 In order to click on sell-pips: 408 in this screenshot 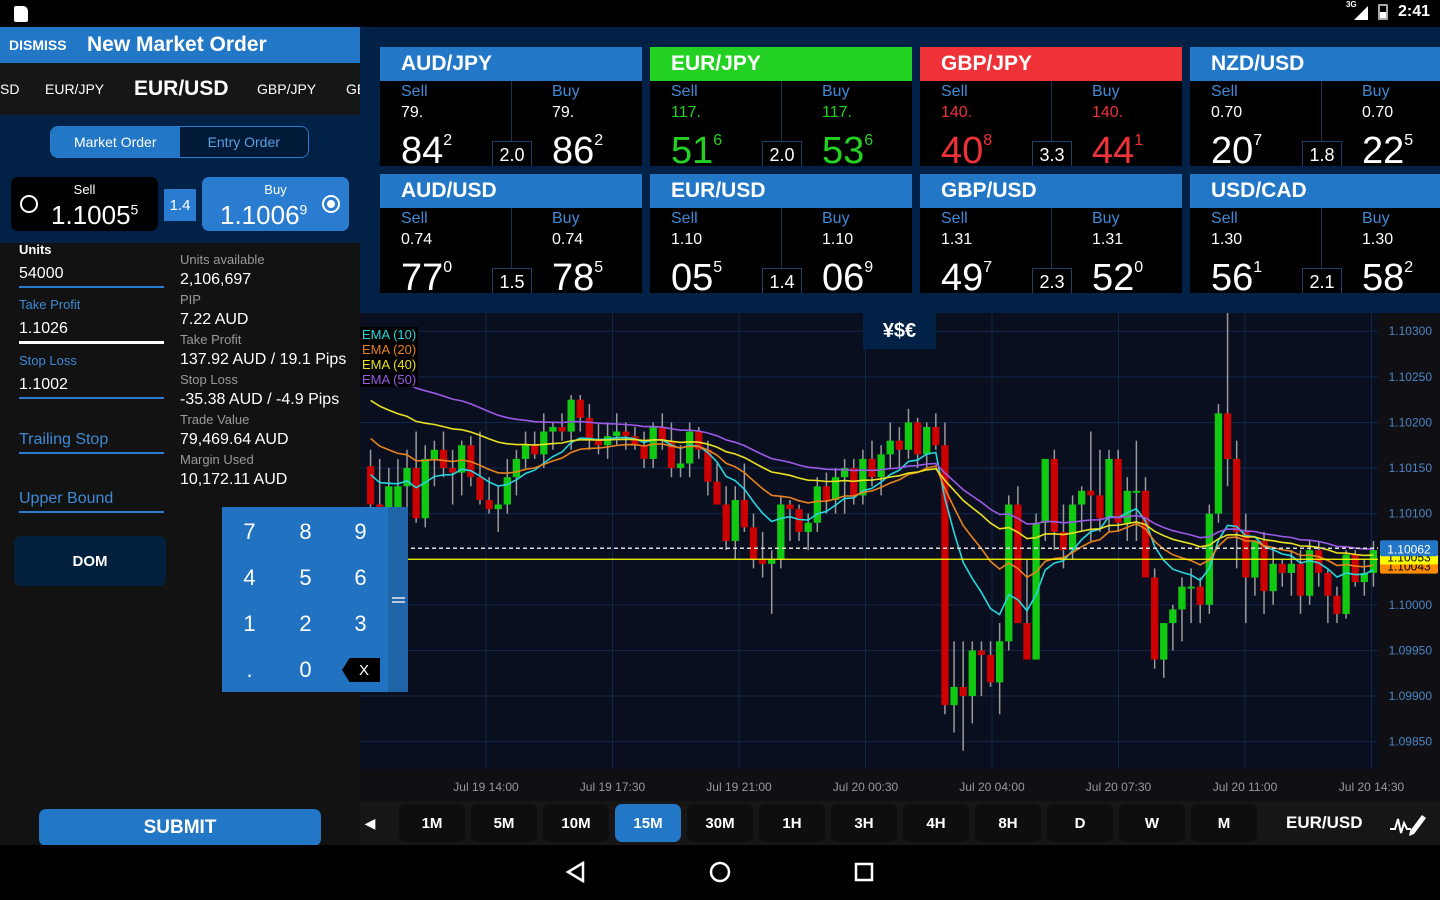, I will do `click(966, 146)`.